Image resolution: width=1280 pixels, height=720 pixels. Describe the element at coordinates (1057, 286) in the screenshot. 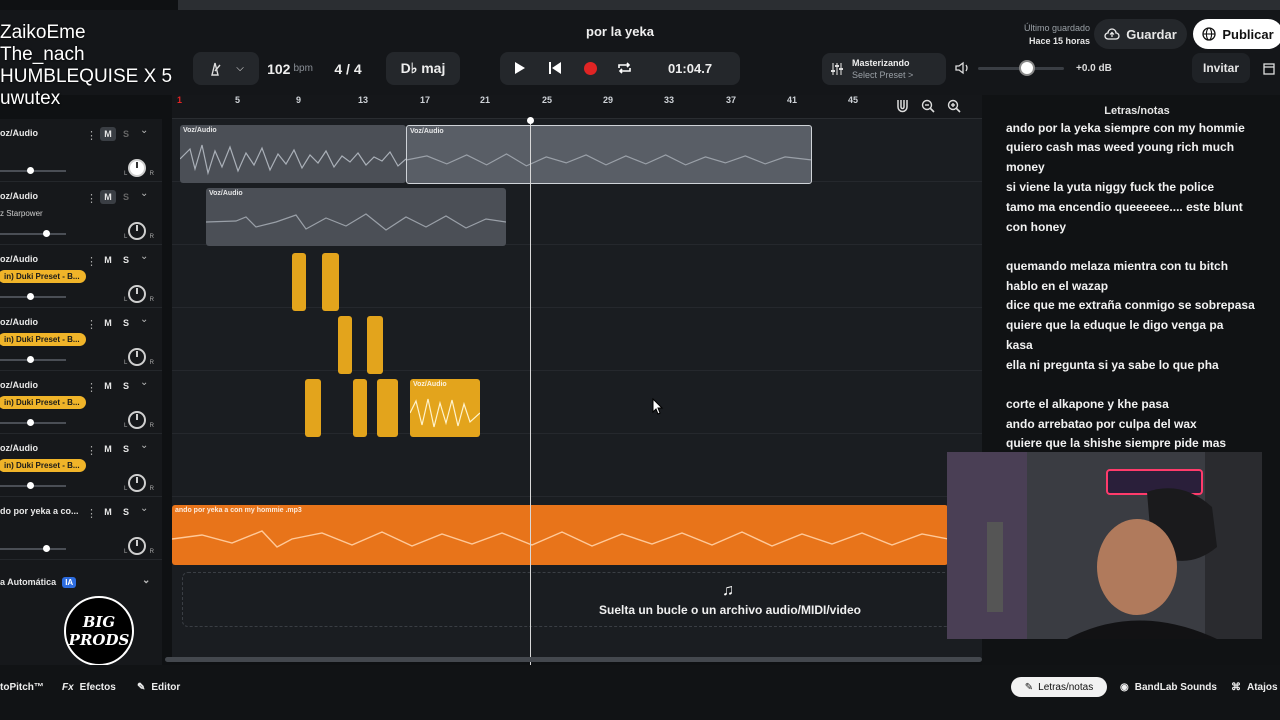

I see `lyrics-line: hablo en el wazap` at that location.